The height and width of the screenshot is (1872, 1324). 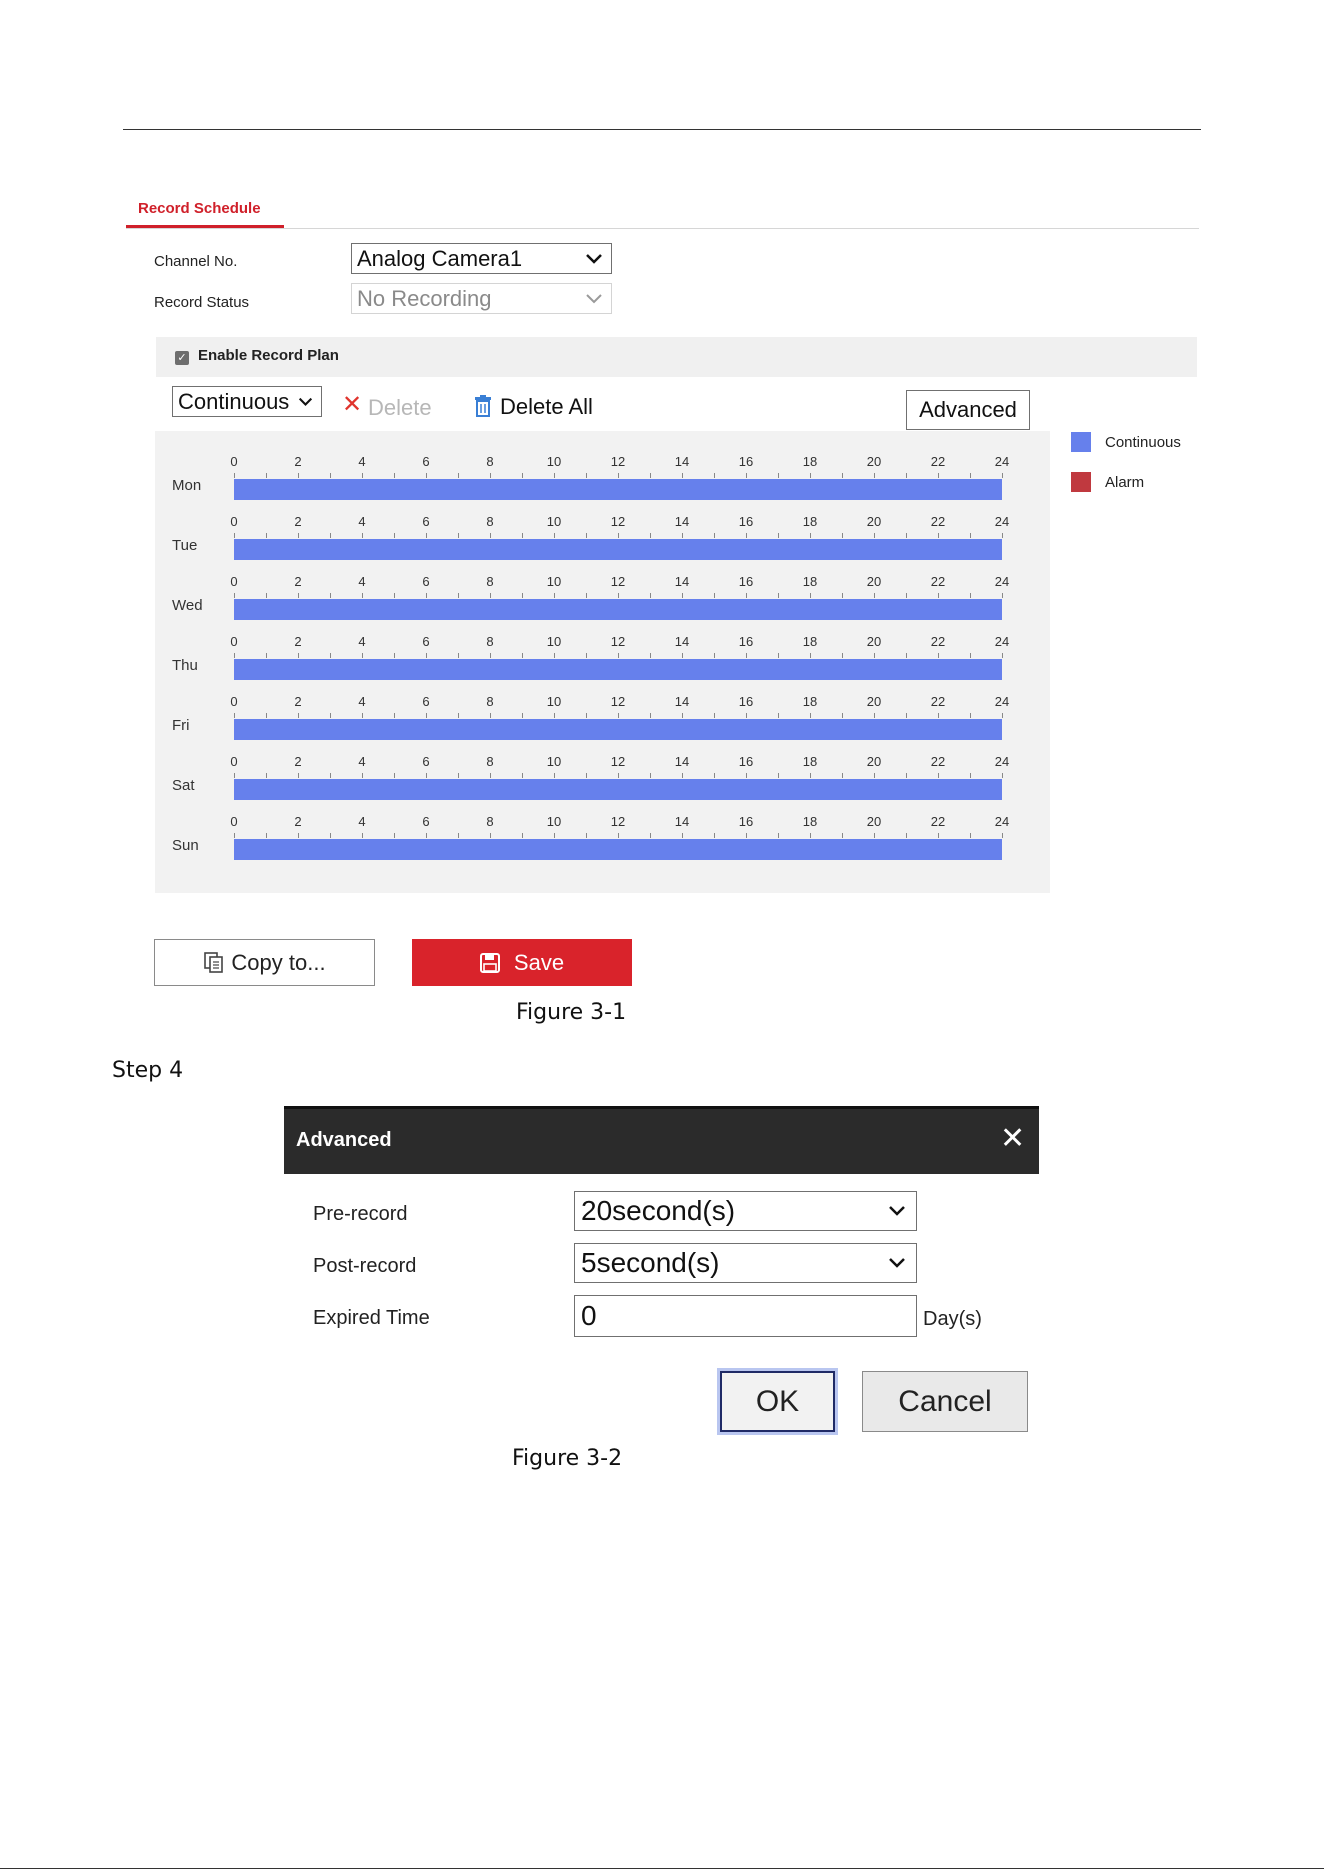 What do you see at coordinates (602, 525) in the screenshot?
I see `schedule-row-tue: Tue 0 2 4 6 8 10 12 14 16 18 20 22 24` at bounding box center [602, 525].